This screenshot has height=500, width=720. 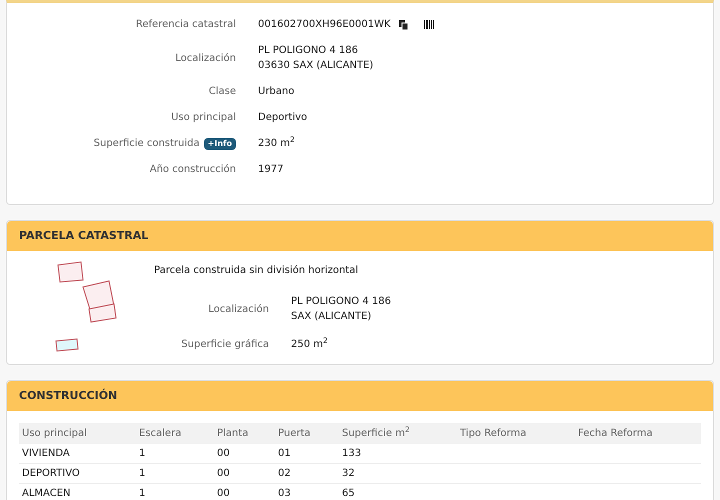 I want to click on info-button: +Info, so click(x=220, y=144).